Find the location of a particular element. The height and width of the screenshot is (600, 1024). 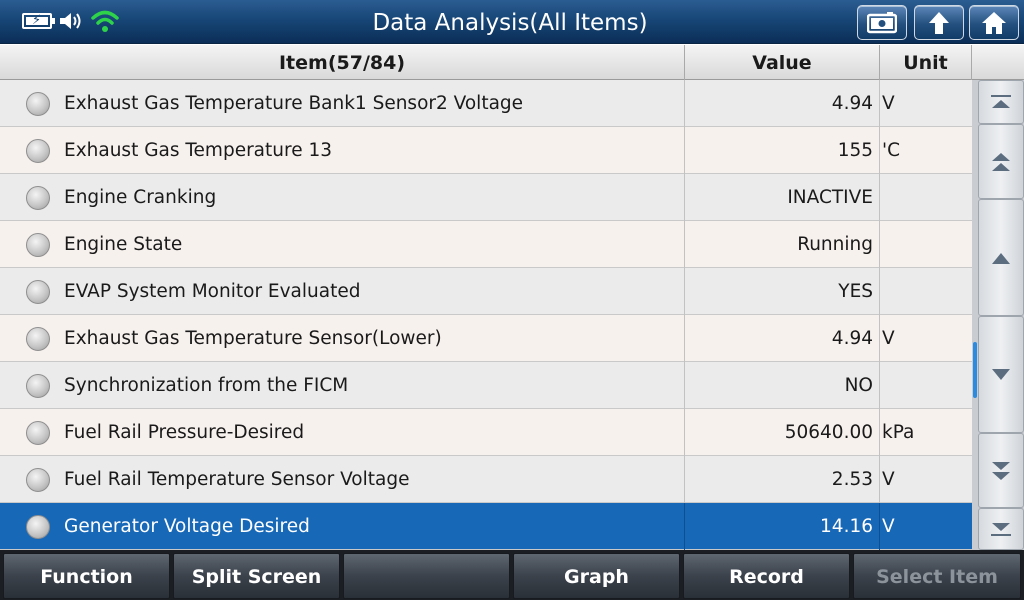

table-row: Exhaust Gas Temperature 13 155 'C is located at coordinates (486, 150).